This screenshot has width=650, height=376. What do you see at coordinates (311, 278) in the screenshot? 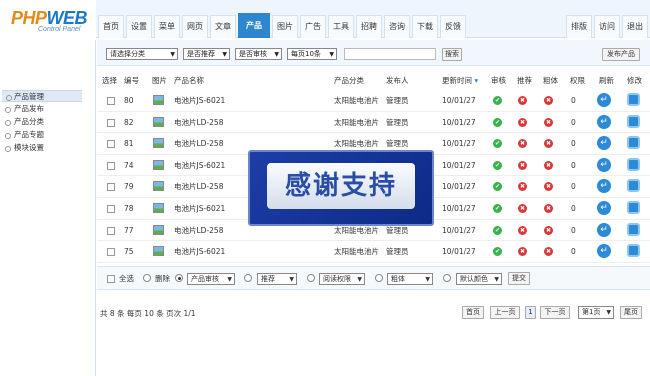
I see `permission-radio` at bounding box center [311, 278].